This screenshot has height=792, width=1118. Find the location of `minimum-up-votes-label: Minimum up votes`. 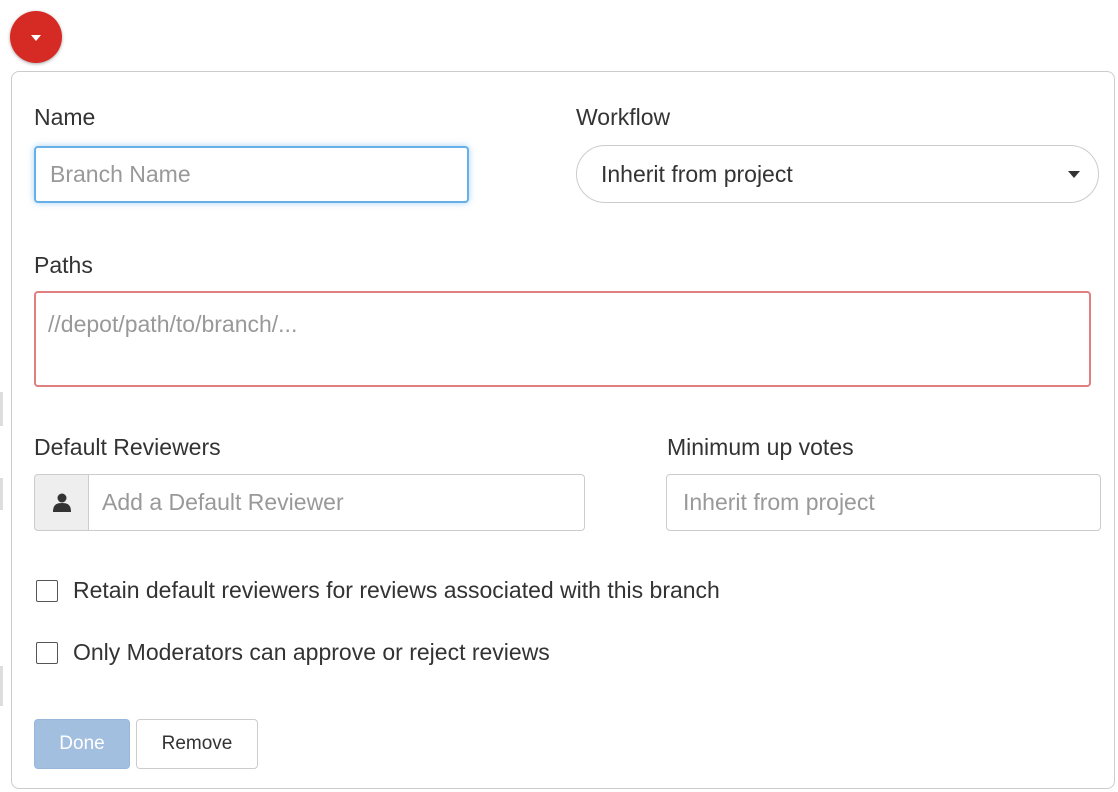

minimum-up-votes-label: Minimum up votes is located at coordinates (760, 447).